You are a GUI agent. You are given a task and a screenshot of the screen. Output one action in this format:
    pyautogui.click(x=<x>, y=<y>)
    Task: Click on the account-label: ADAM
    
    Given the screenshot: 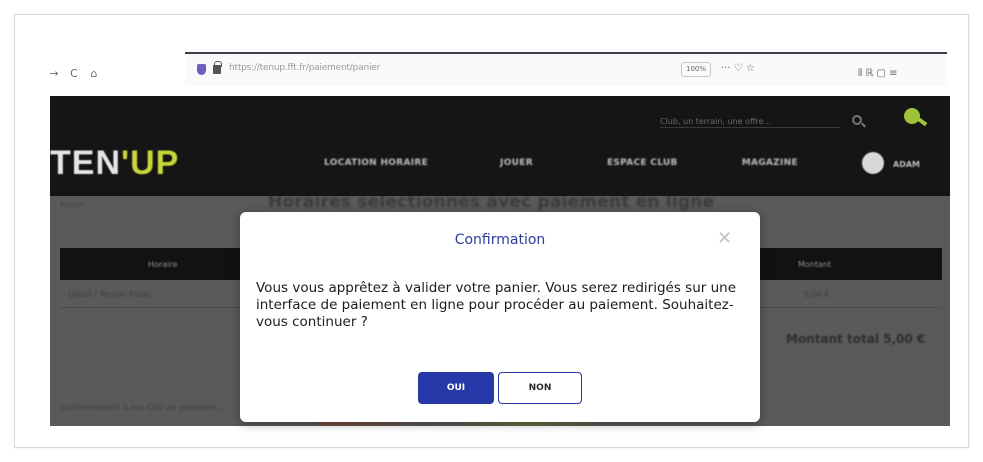 What is the action you would take?
    pyautogui.click(x=906, y=164)
    